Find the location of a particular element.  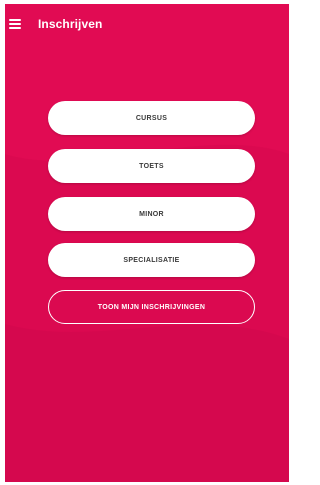

app-bar: Inschrijven is located at coordinates (147, 25).